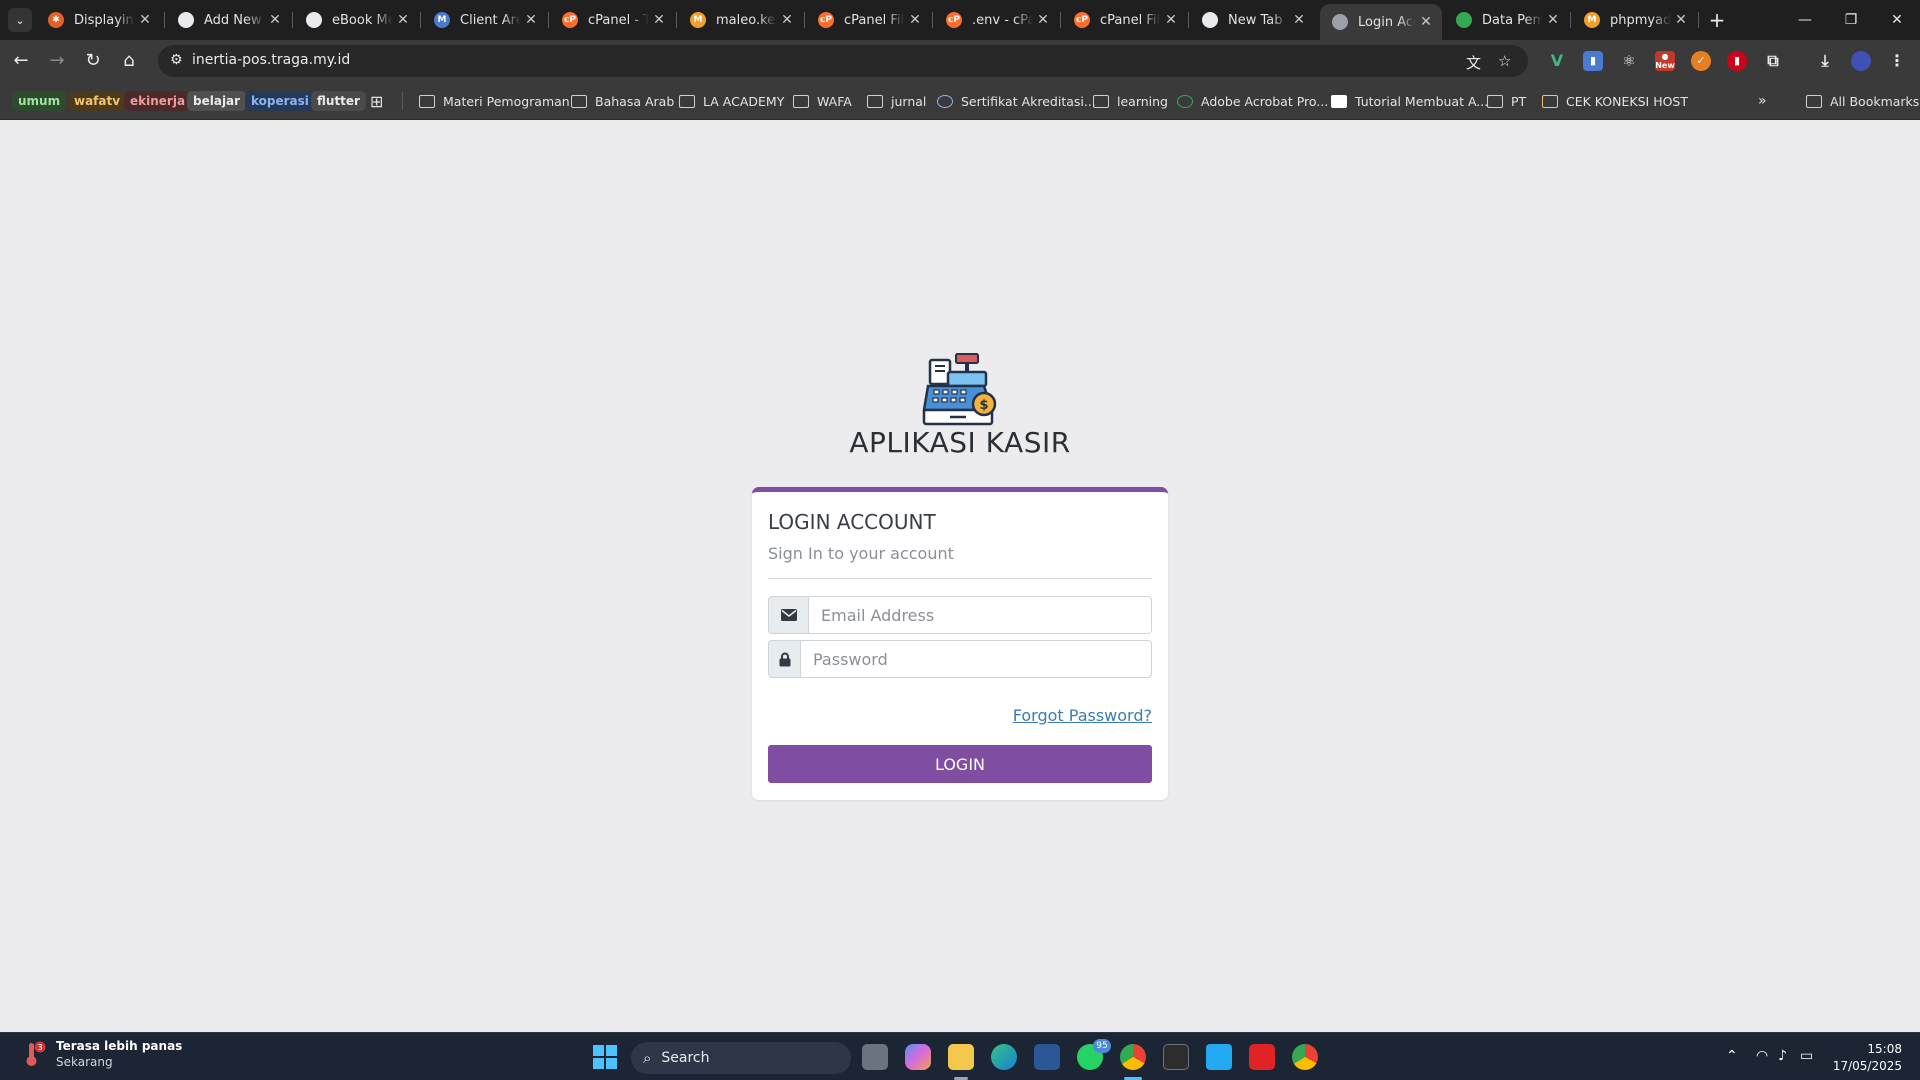 The width and height of the screenshot is (1920, 1080). I want to click on new-tab-button: +, so click(1717, 20).